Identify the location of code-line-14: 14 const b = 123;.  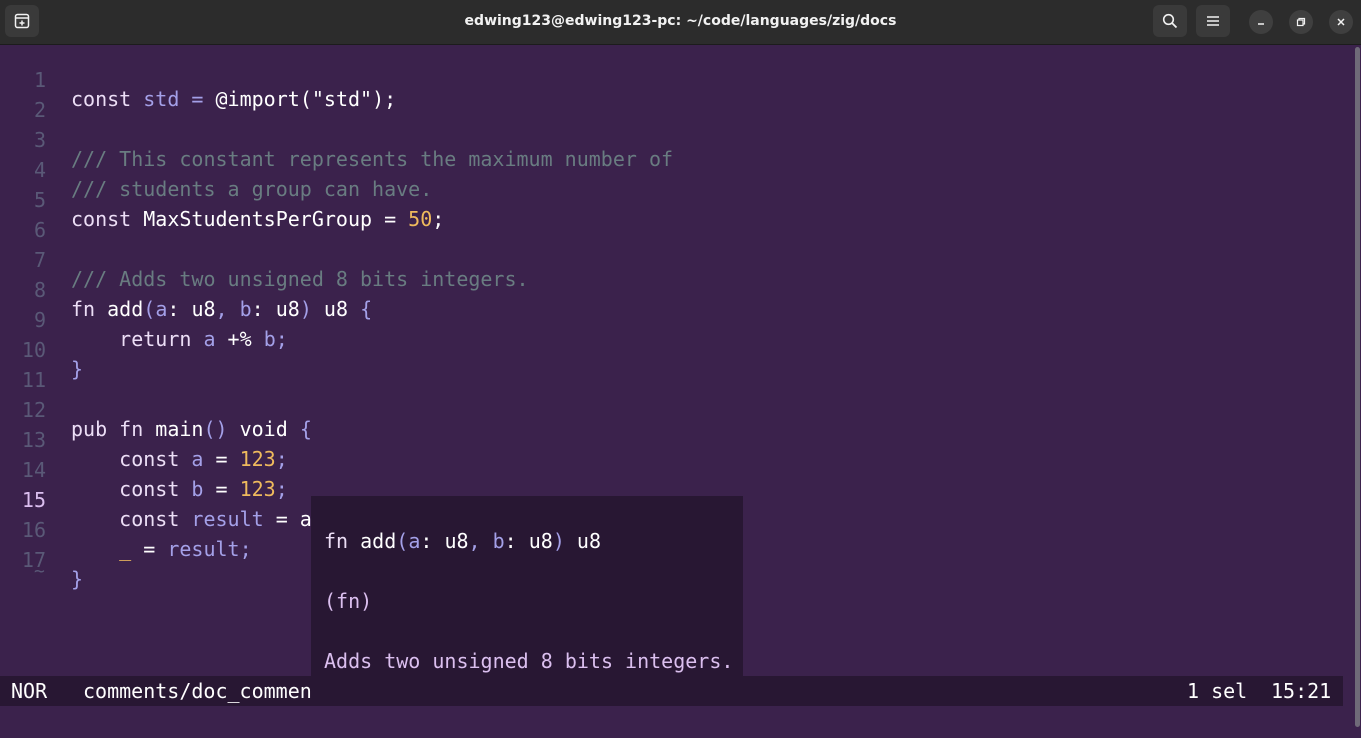
(144, 468).